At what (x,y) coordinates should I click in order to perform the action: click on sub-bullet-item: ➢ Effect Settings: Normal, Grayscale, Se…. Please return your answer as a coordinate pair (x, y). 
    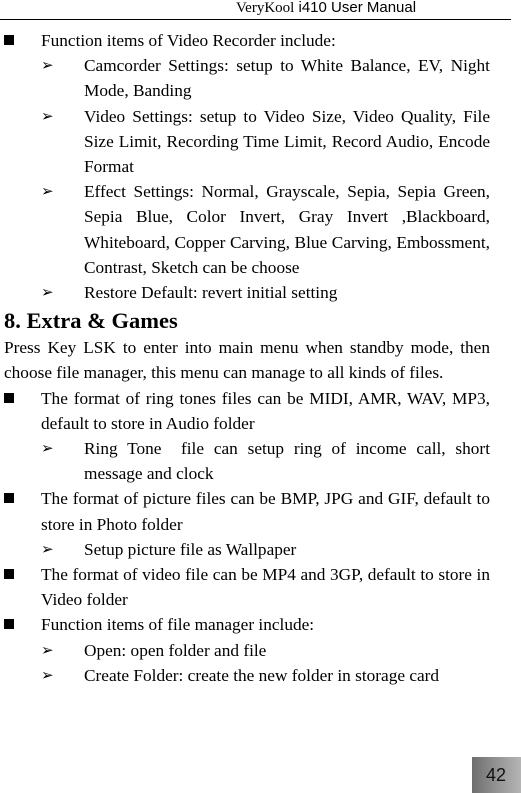
    Looking at the image, I should click on (245, 229).